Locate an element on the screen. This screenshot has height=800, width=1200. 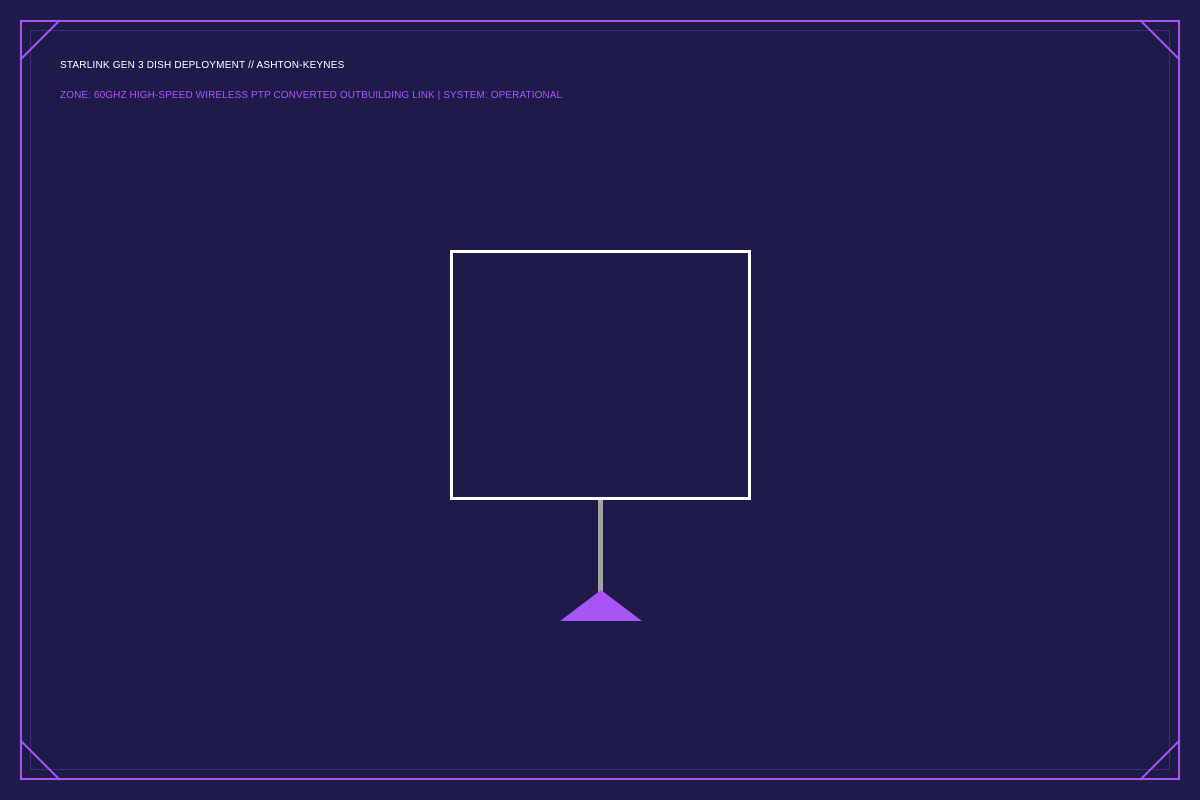
triangle-base-icon is located at coordinates (601, 605).